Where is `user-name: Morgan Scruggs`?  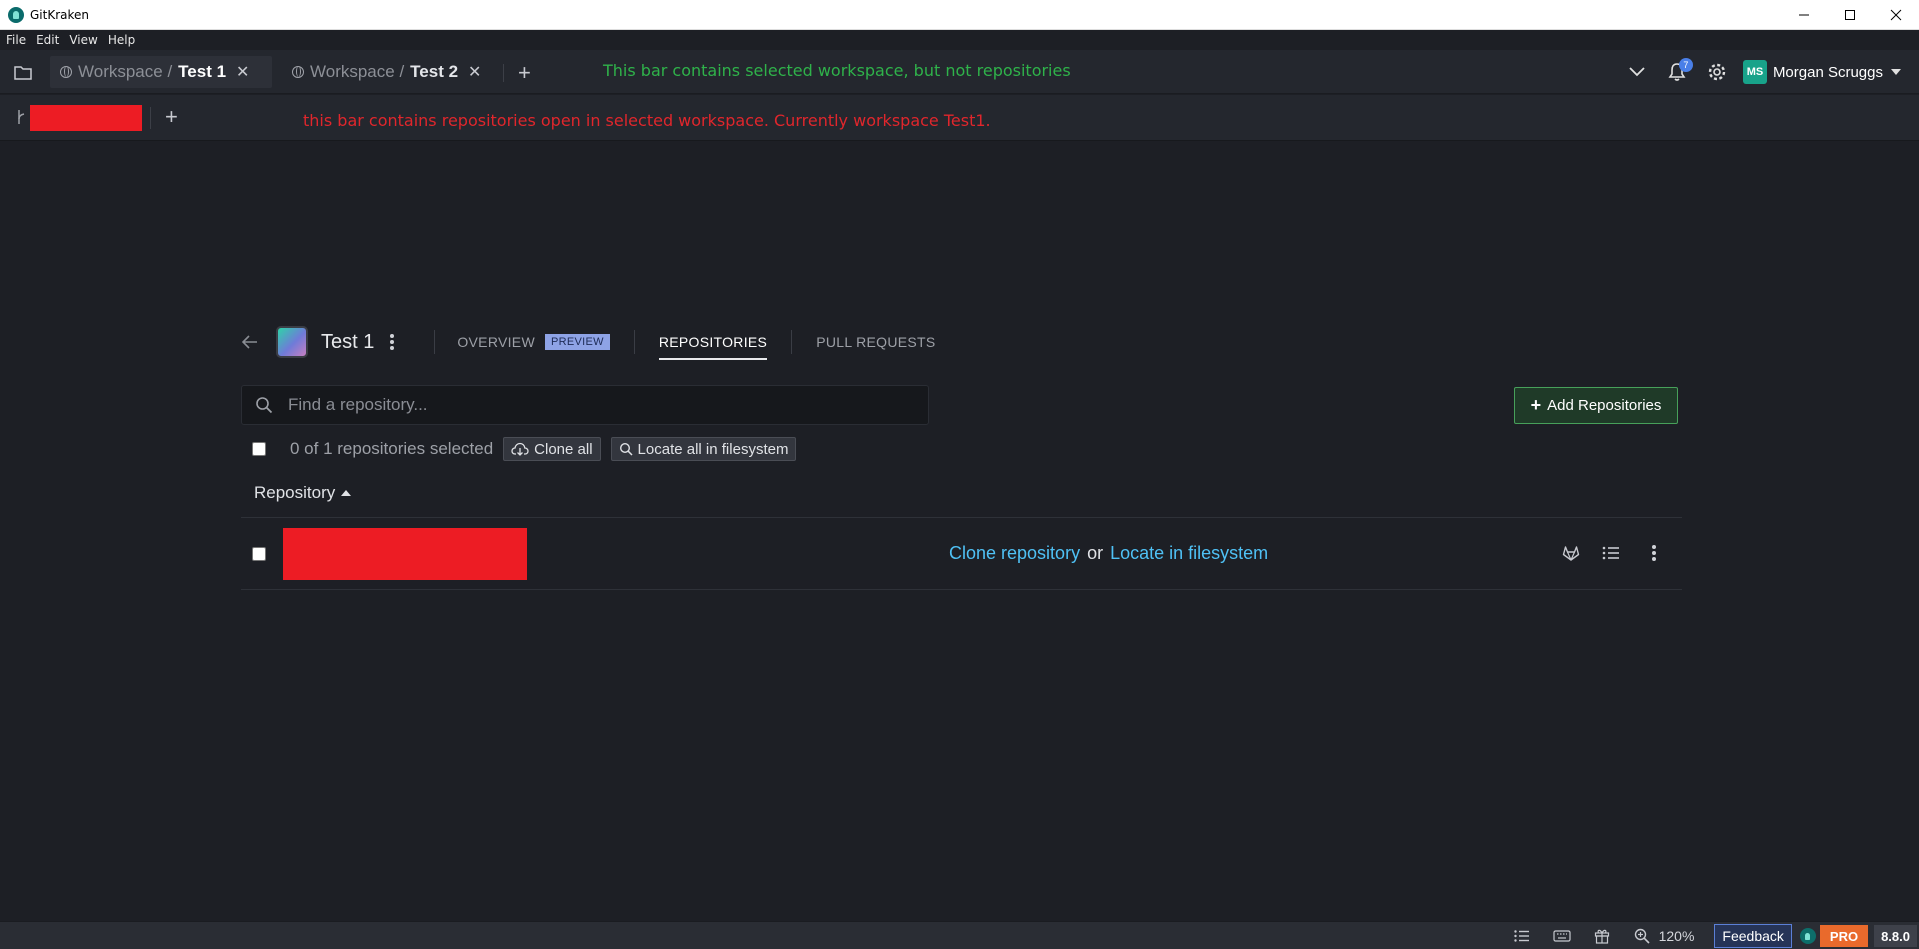 user-name: Morgan Scruggs is located at coordinates (1828, 72).